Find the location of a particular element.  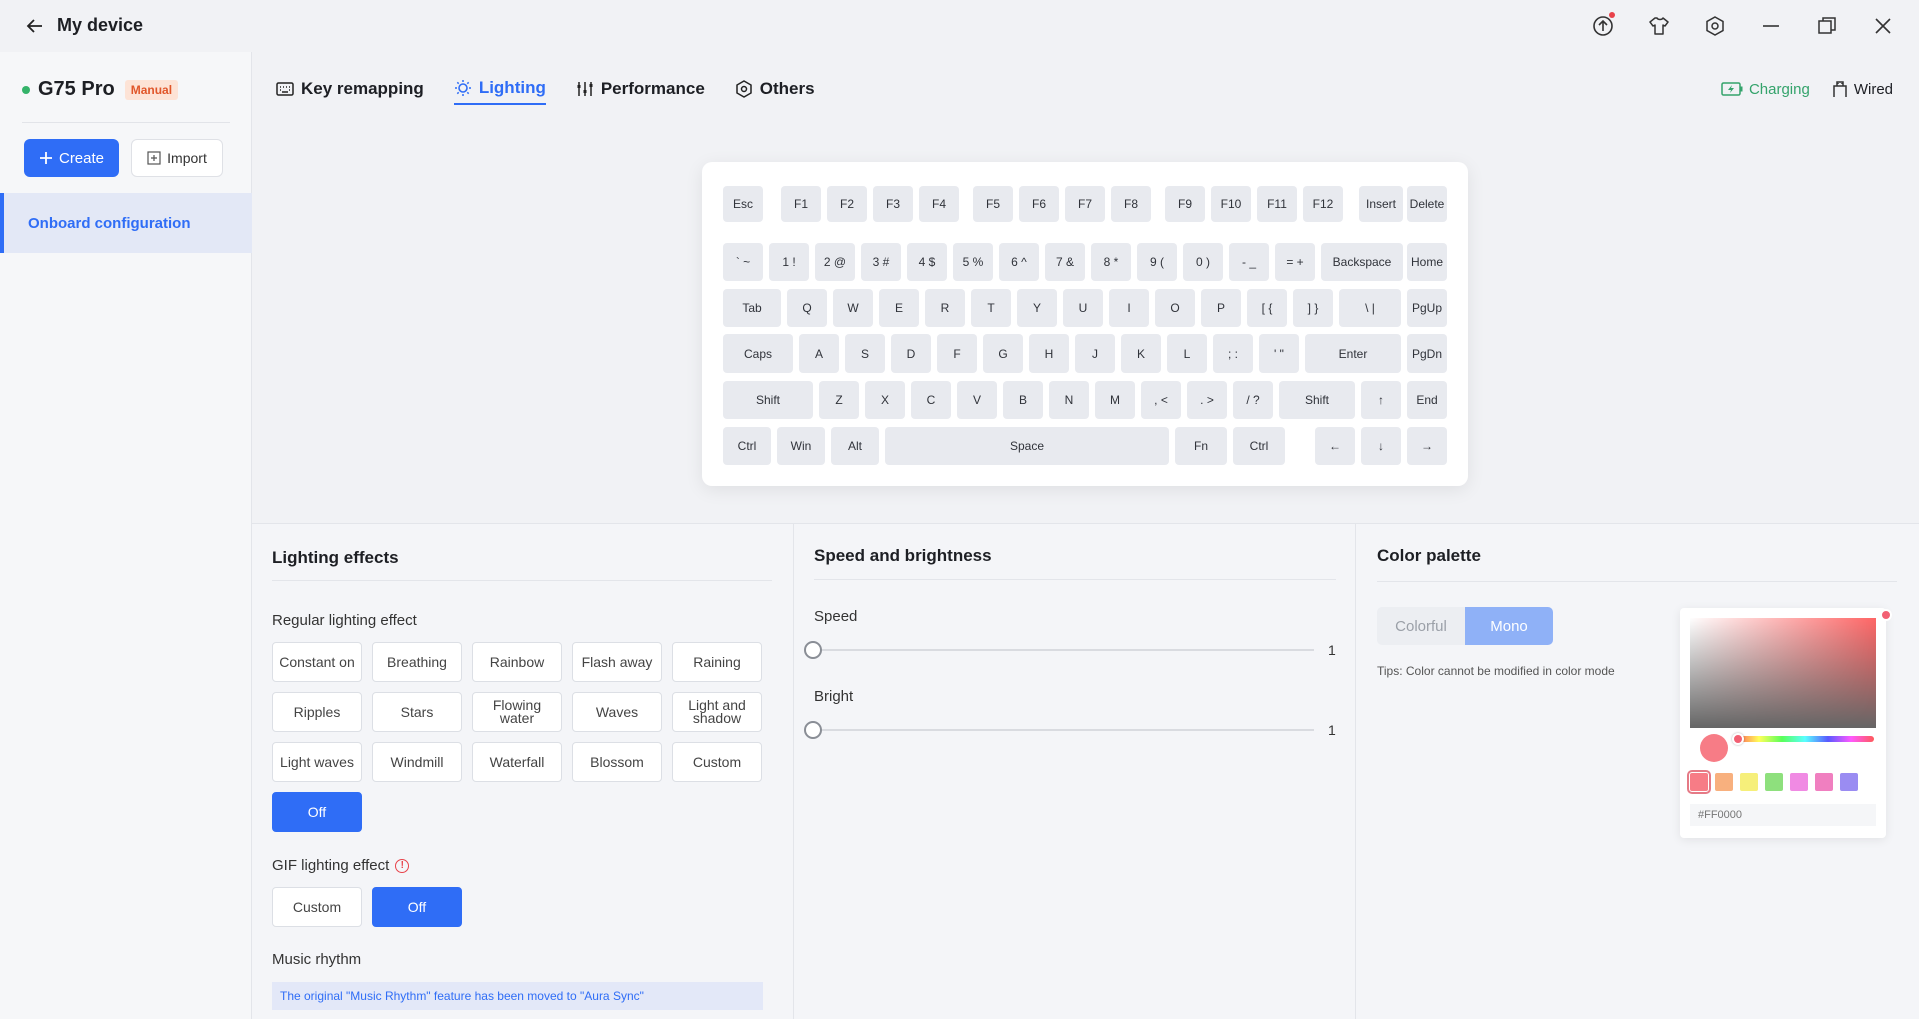

effect-waterfall-button: Waterfall is located at coordinates (517, 762).